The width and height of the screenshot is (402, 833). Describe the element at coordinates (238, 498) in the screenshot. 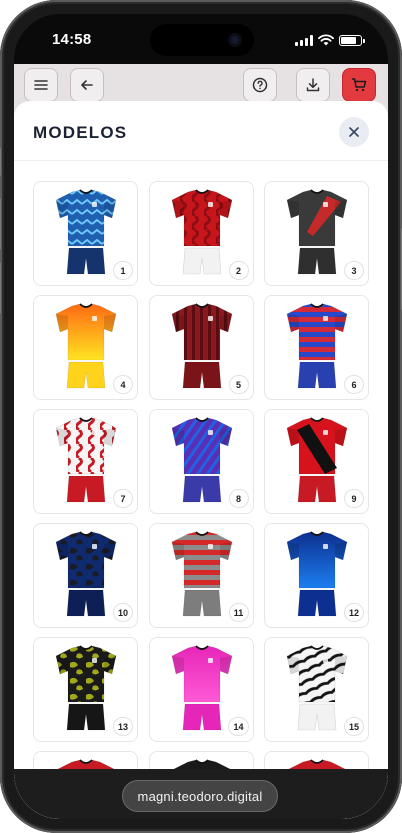

I see `model-number-badge: 8` at that location.